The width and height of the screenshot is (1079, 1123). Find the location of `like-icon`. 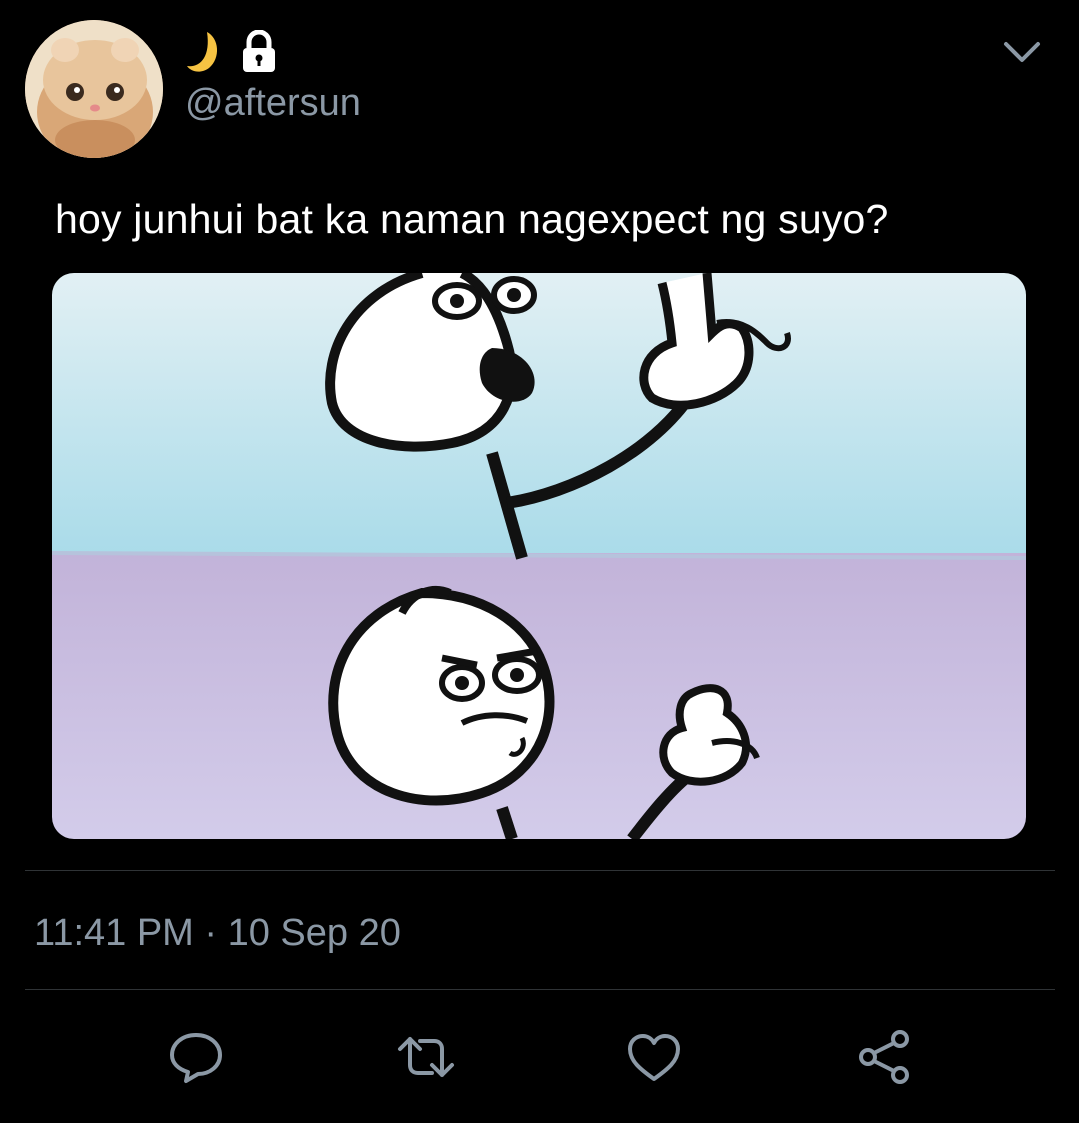

like-icon is located at coordinates (654, 1057).